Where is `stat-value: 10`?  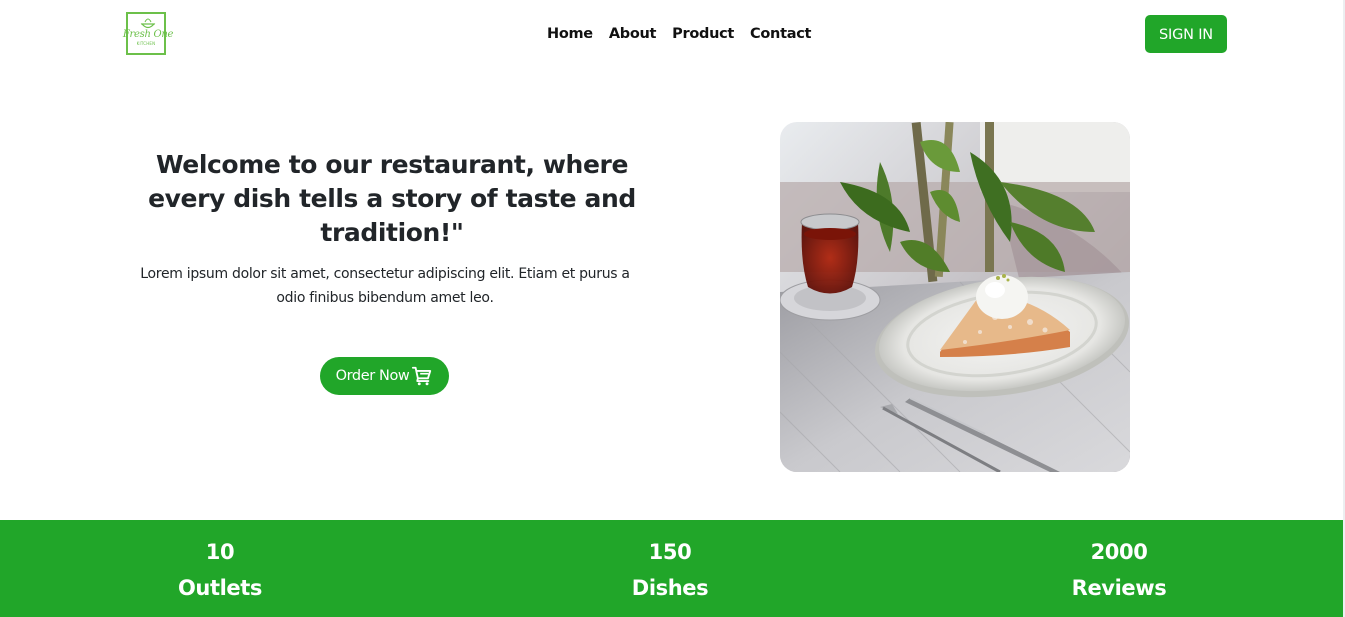 stat-value: 10 is located at coordinates (220, 552).